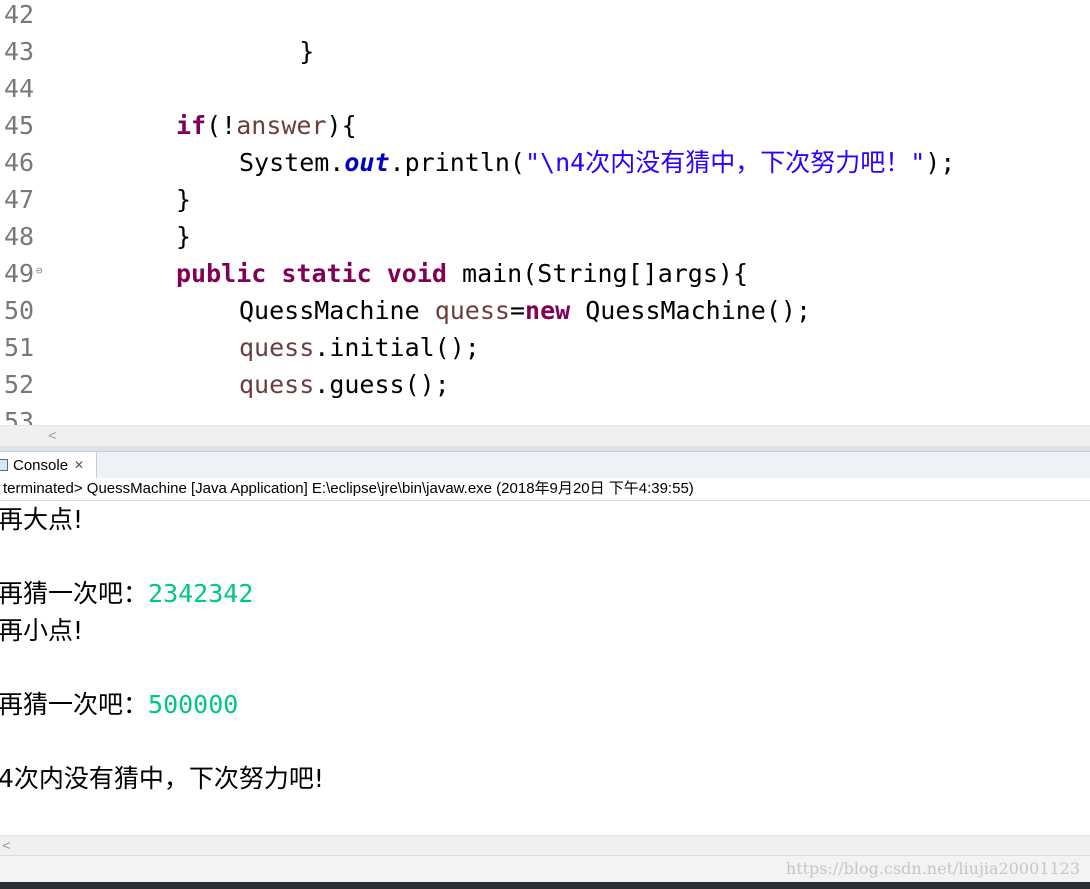 The height and width of the screenshot is (889, 1090). I want to click on line-number: 46, so click(19, 162).